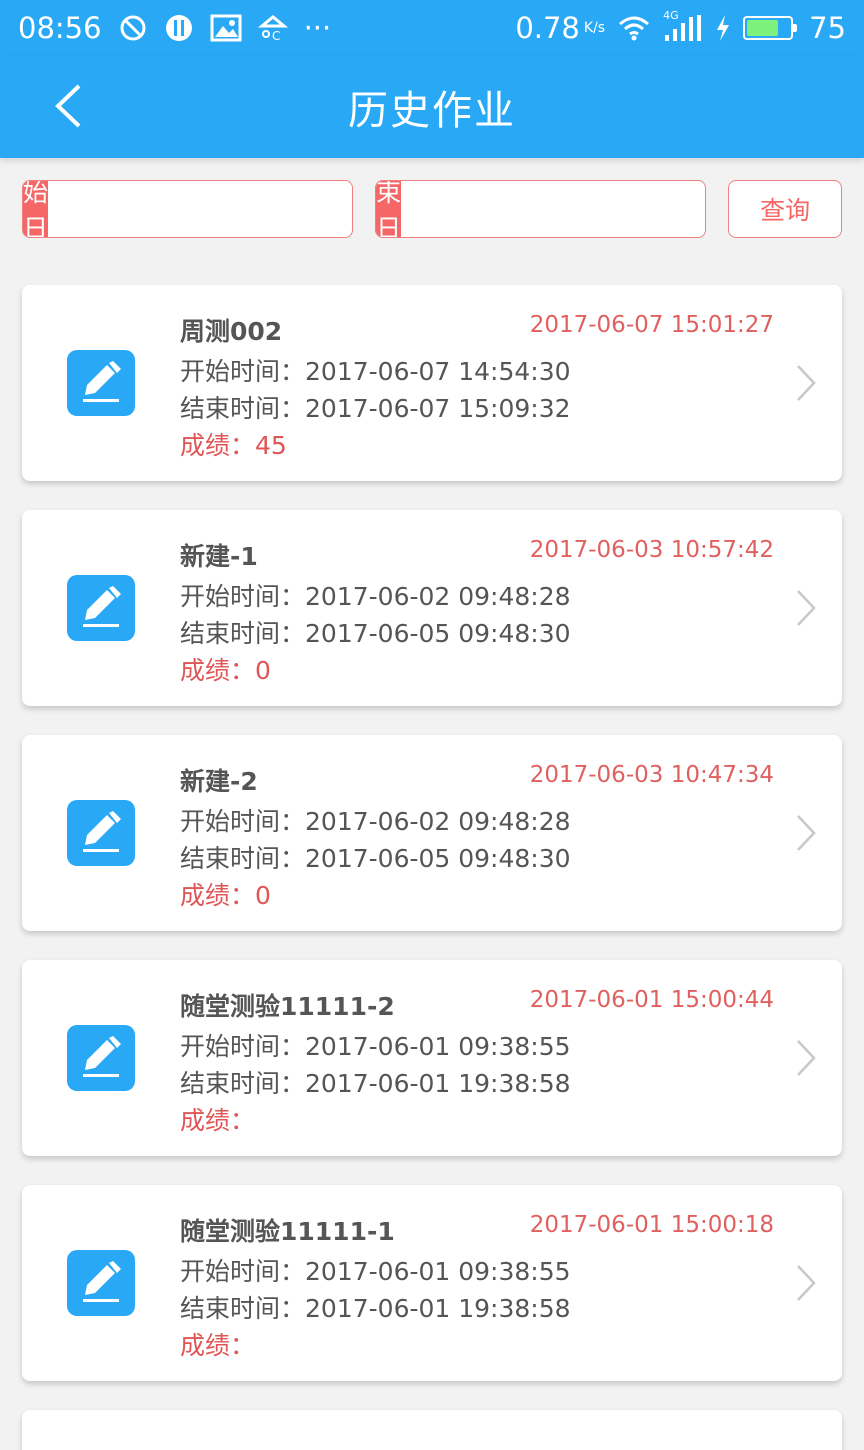 The width and height of the screenshot is (864, 1450). Describe the element at coordinates (785, 209) in the screenshot. I see `query-button: 查询` at that location.